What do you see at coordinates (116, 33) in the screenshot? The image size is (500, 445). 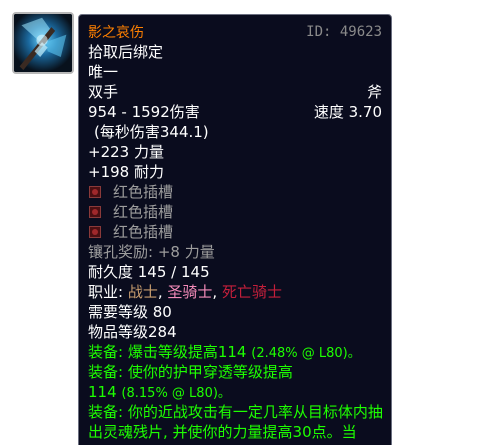 I see `item-name: 影之哀伤` at bounding box center [116, 33].